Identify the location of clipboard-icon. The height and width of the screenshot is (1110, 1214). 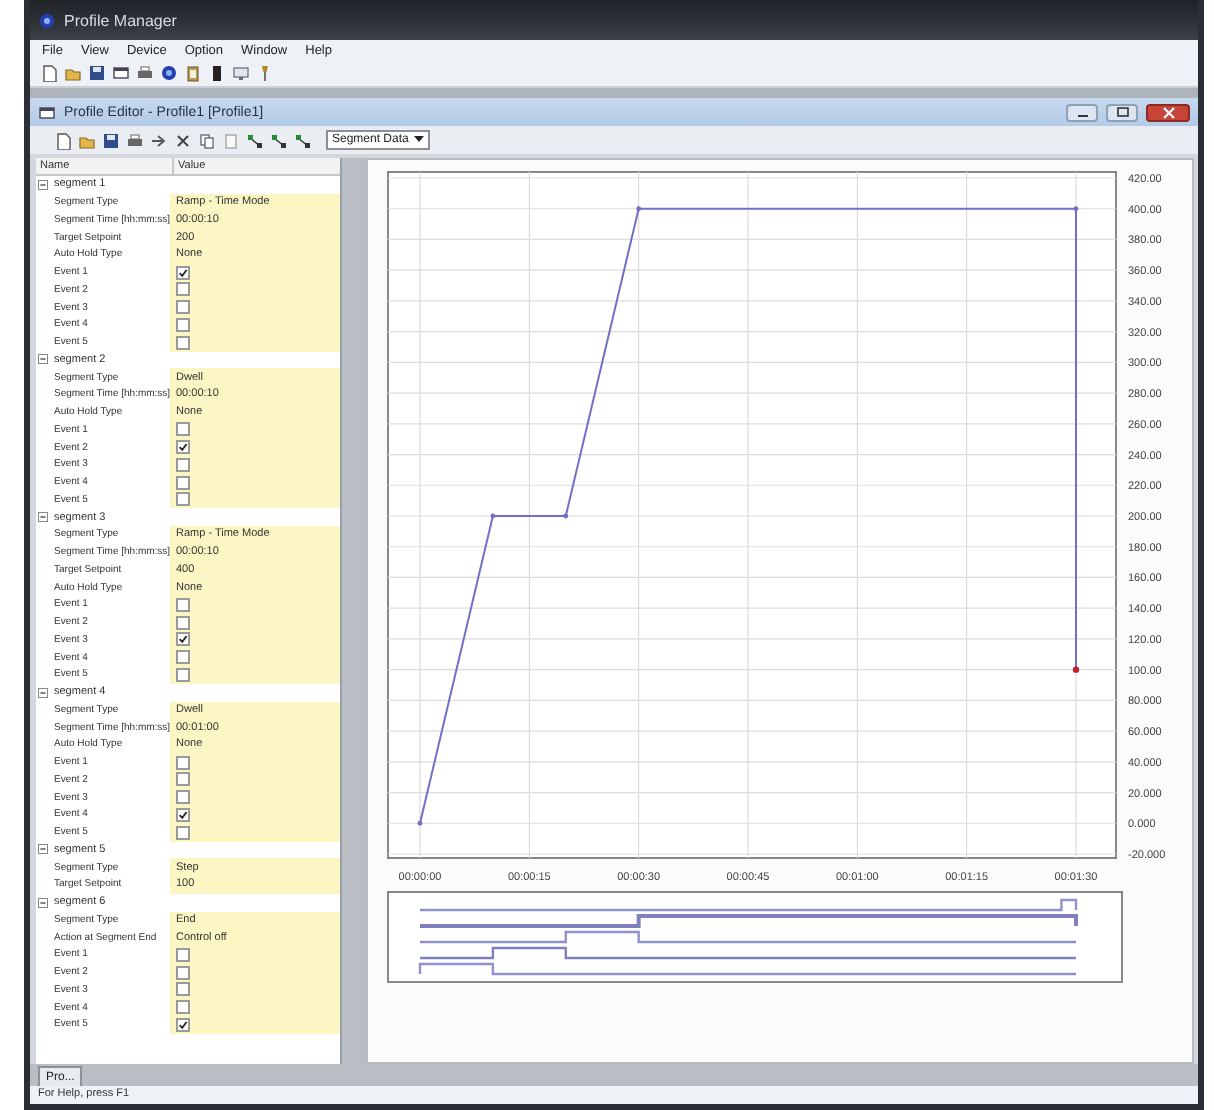
(193, 73).